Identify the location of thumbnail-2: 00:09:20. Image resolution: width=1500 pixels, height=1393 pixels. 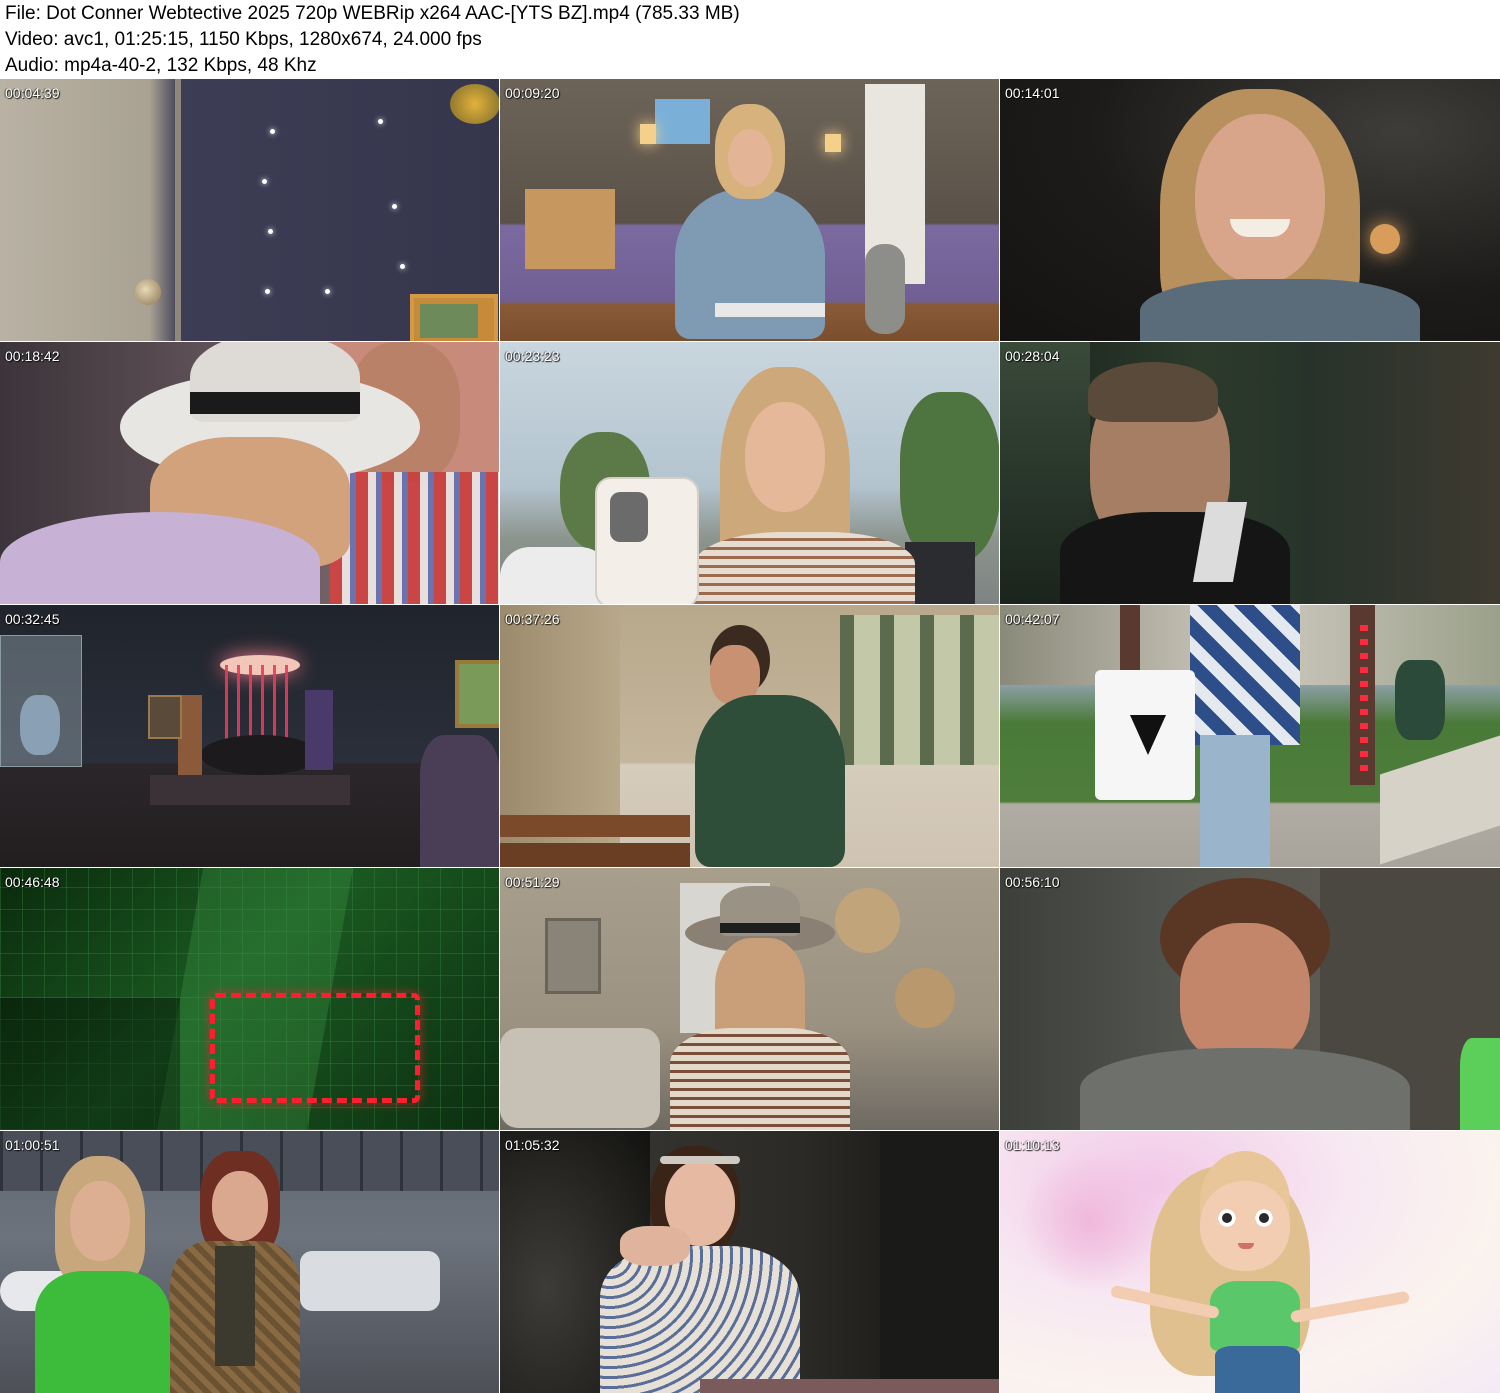
(749, 210).